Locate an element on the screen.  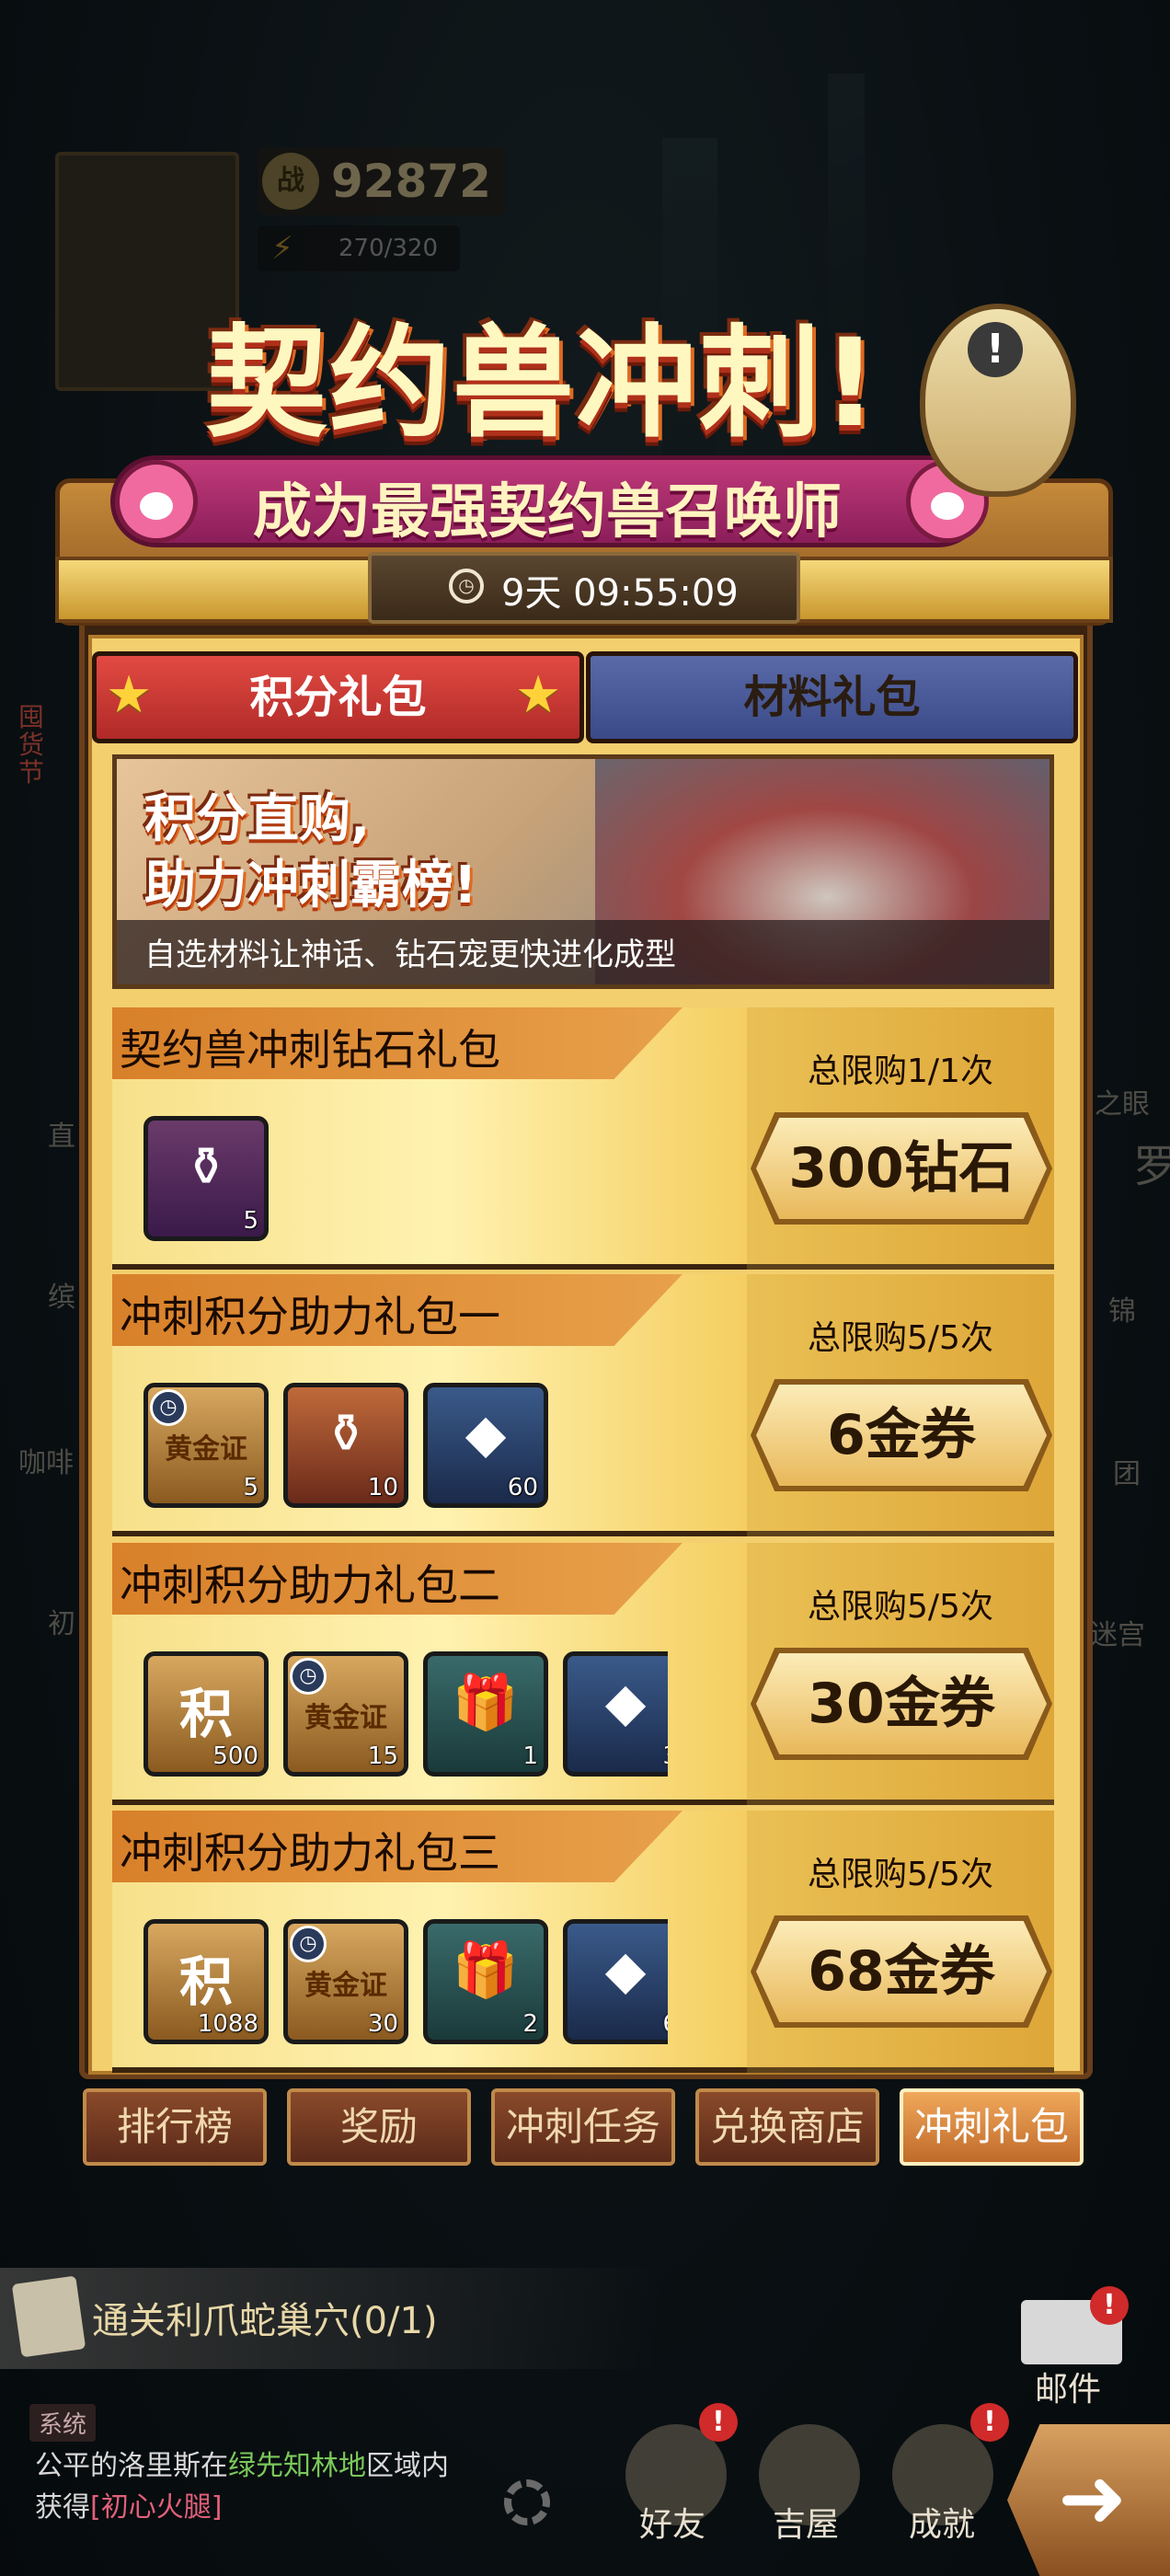
pack-header: 冲刺积分助力礼包三 is located at coordinates (397, 1846).